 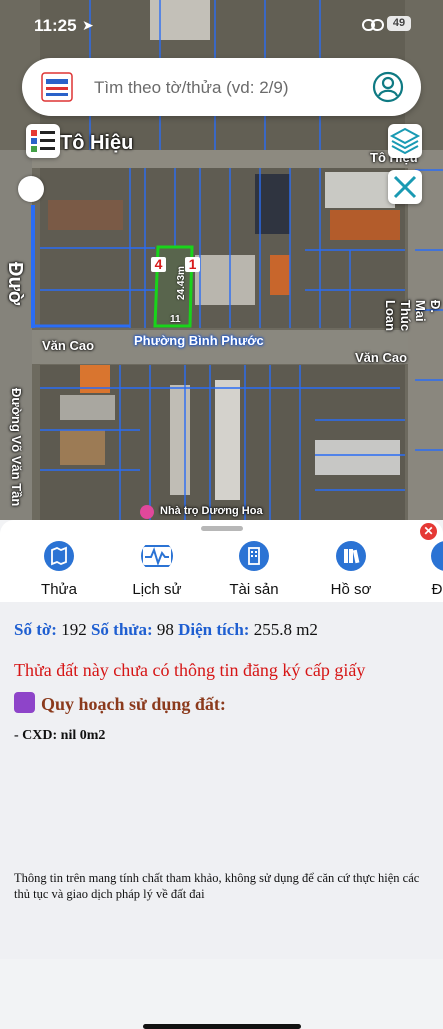 What do you see at coordinates (423, 570) in the screenshot?
I see `tab-more: Đ` at bounding box center [423, 570].